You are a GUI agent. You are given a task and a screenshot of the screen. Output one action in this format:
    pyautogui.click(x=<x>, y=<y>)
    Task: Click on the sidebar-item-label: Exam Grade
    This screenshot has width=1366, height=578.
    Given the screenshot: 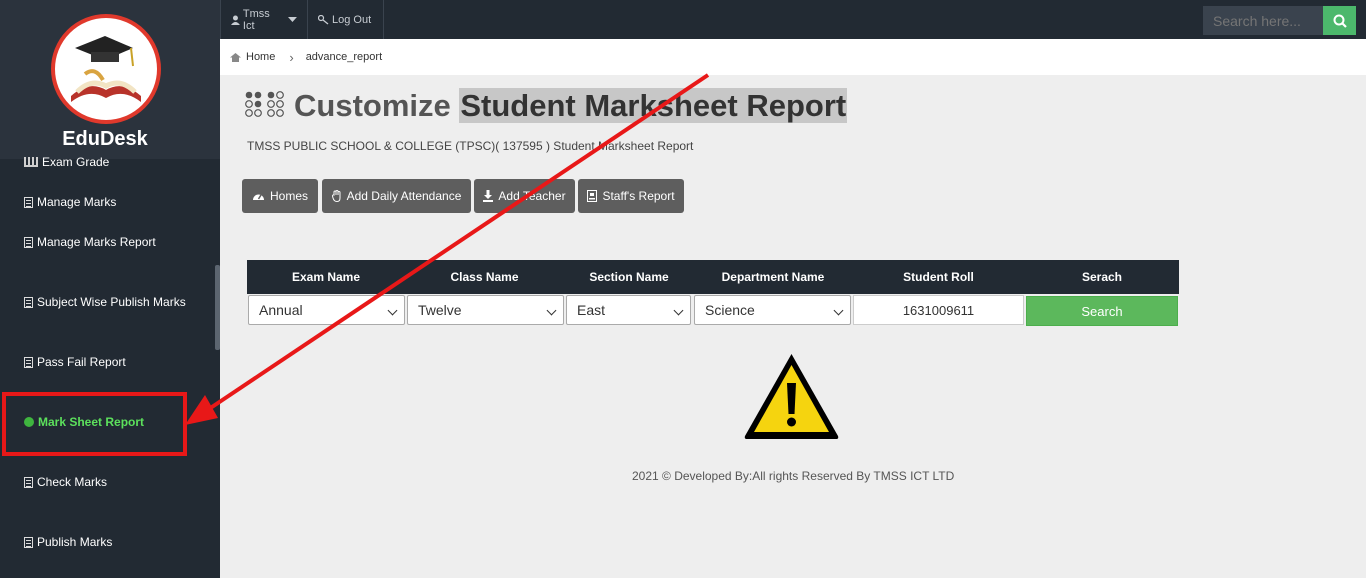 What is the action you would take?
    pyautogui.click(x=76, y=162)
    